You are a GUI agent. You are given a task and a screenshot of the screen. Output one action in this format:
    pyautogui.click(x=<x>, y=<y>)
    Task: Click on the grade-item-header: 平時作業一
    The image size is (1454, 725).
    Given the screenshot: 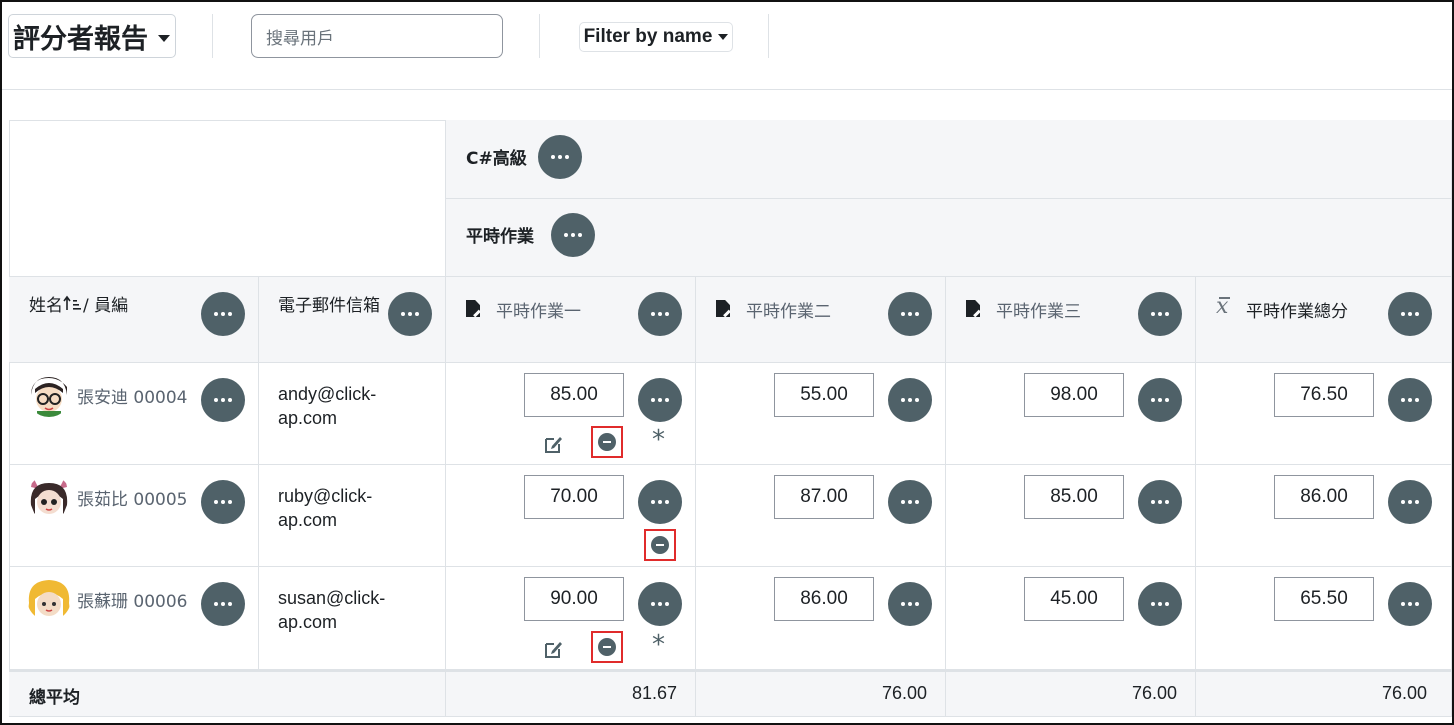 What is the action you would take?
    pyautogui.click(x=571, y=320)
    